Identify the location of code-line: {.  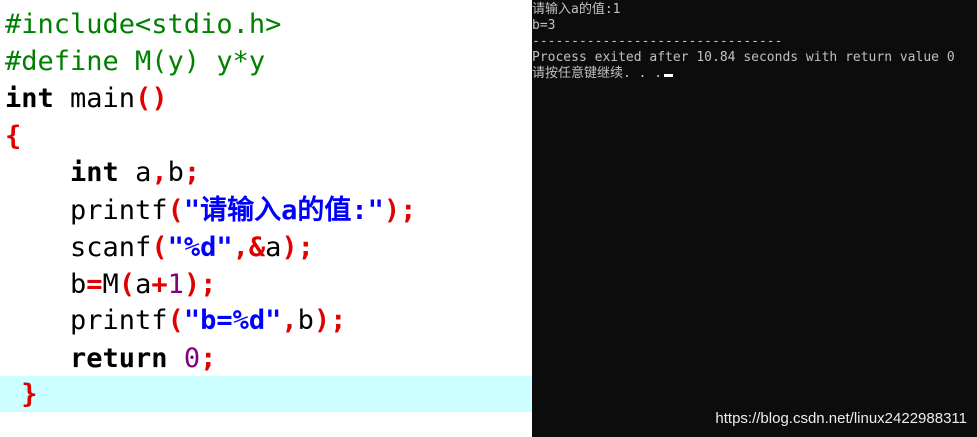
(13, 136).